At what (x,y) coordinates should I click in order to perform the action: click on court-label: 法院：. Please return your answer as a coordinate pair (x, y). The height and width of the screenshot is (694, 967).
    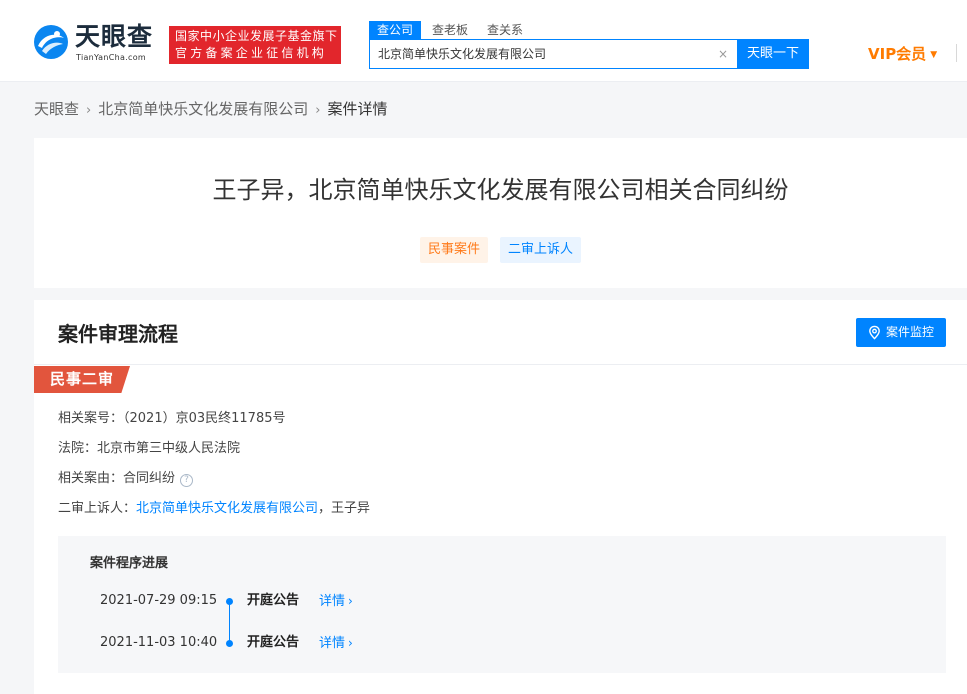
    Looking at the image, I should click on (78, 448).